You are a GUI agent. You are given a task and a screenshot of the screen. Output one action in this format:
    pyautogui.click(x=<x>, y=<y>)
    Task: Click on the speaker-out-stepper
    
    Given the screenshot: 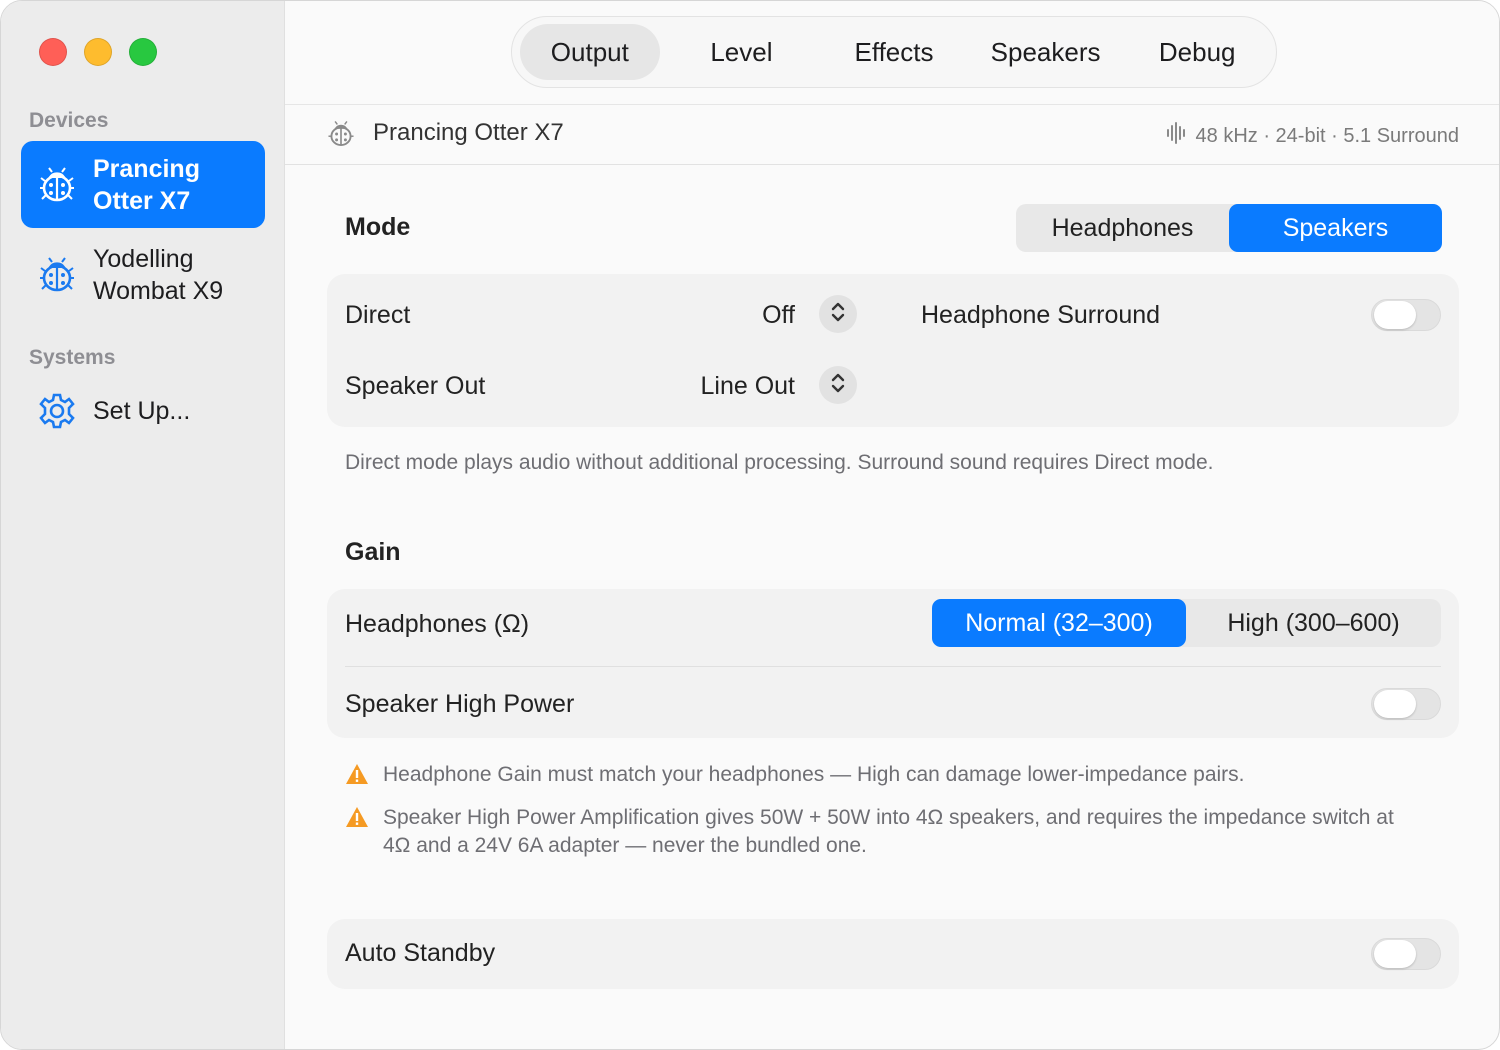 What is the action you would take?
    pyautogui.click(x=838, y=385)
    